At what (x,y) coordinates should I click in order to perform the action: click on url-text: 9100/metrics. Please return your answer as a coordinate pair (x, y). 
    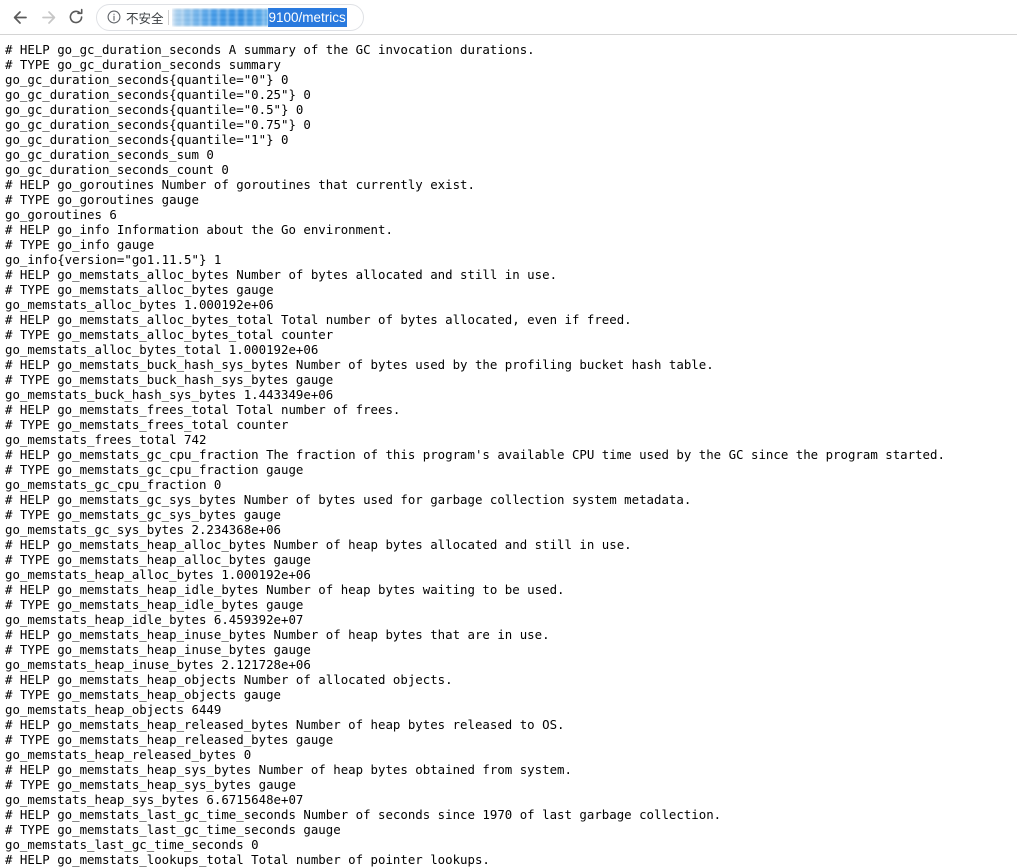
    Looking at the image, I should click on (266, 17).